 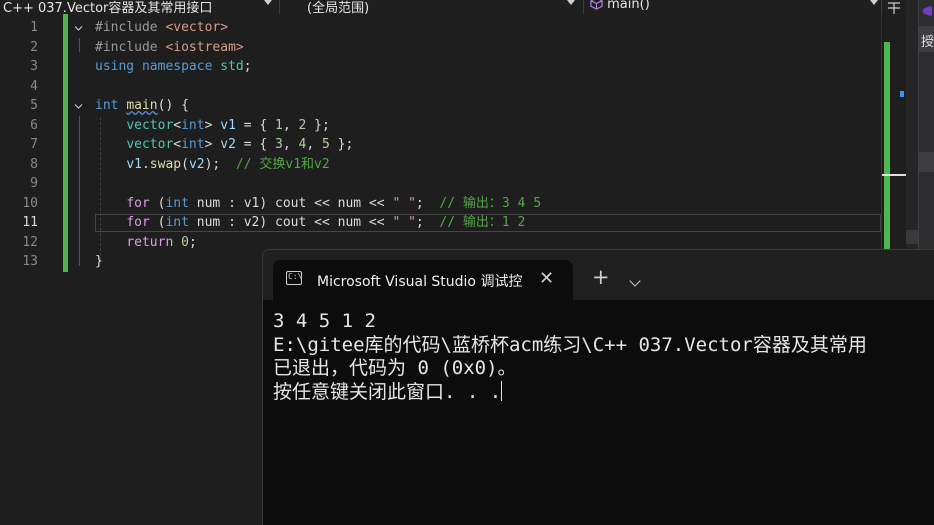 What do you see at coordinates (420, 282) in the screenshot?
I see `tab-title: Microsoft Visual Studio 调试控` at bounding box center [420, 282].